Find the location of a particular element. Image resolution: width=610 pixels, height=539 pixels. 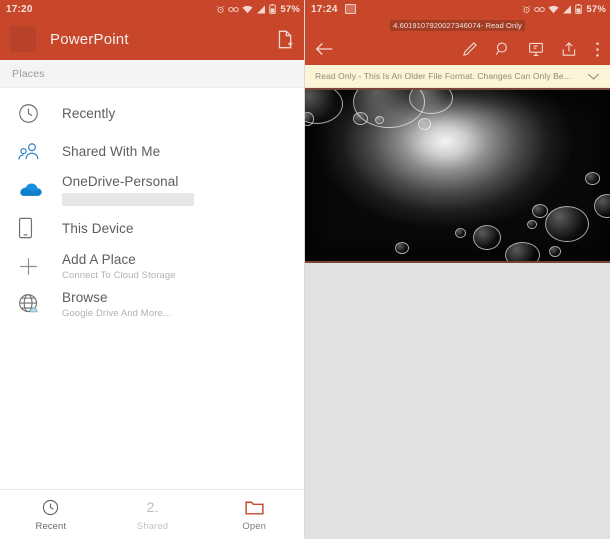

document-title: 4.6019107920027346074- Read Only is located at coordinates (457, 25).